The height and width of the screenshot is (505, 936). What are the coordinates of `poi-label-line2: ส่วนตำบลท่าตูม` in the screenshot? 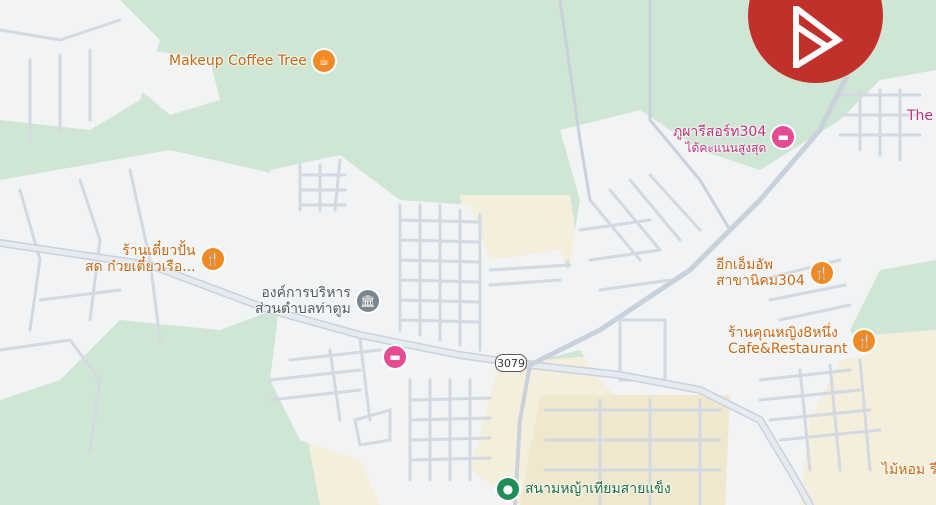 It's located at (303, 309).